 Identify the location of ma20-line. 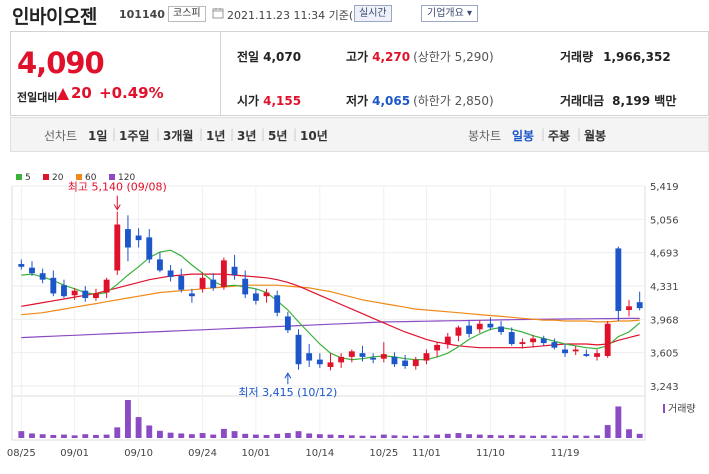
(330, 311).